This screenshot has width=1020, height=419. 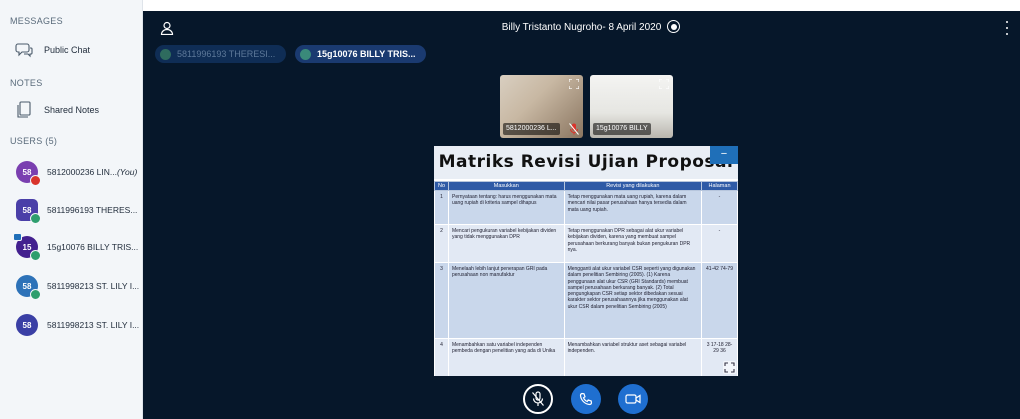 What do you see at coordinates (127, 172) in the screenshot?
I see `you-tag: (You)` at bounding box center [127, 172].